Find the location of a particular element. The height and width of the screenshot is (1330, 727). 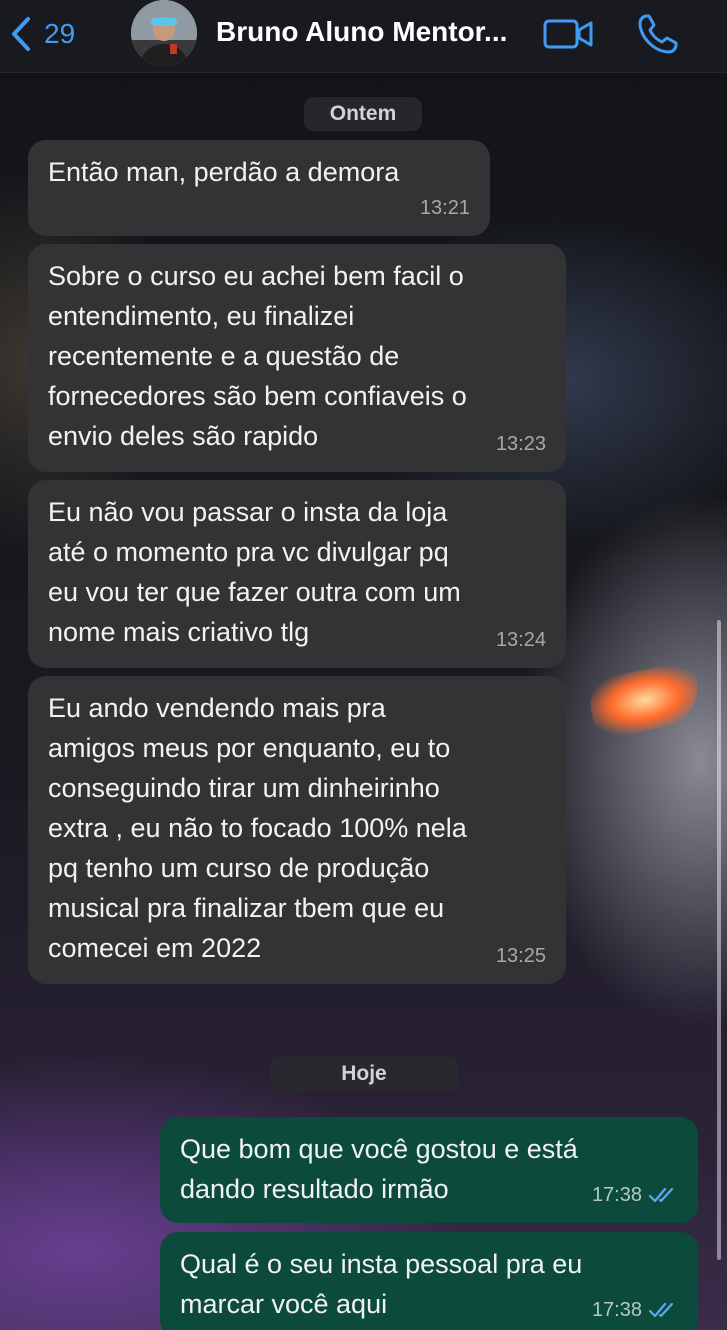

message-meta: 13:25 is located at coordinates (521, 956).